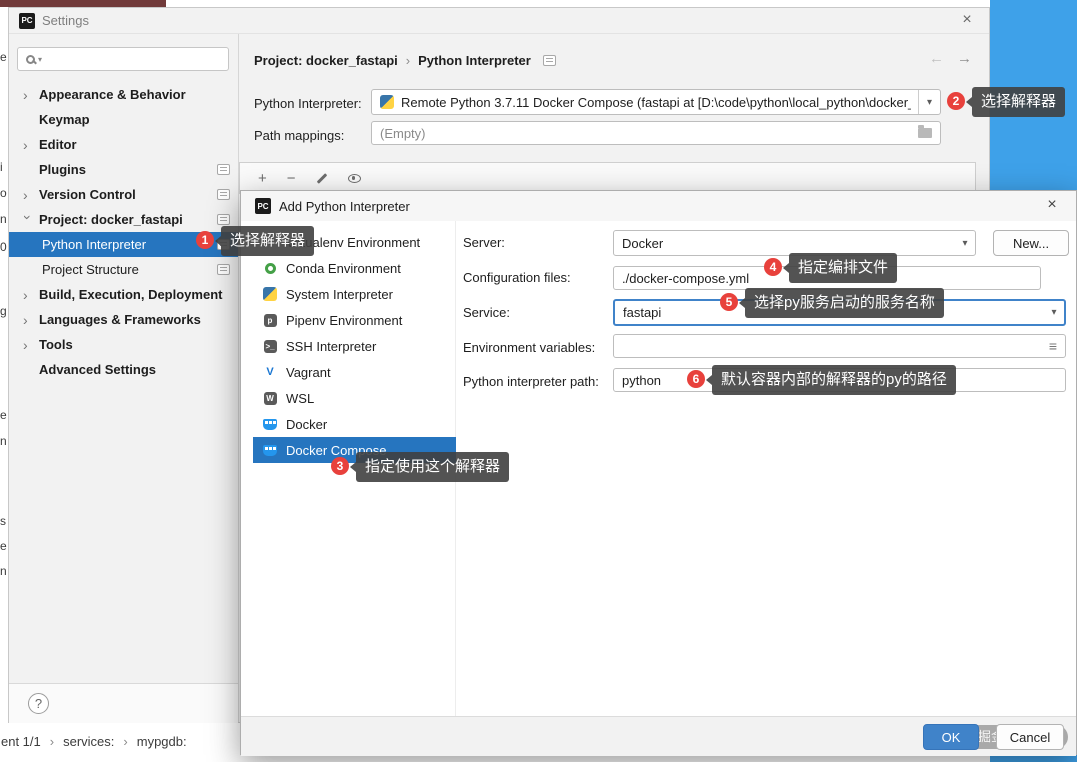 The width and height of the screenshot is (1077, 762). Describe the element at coordinates (123, 169) in the screenshot. I see `sidebar-item-plugins: › Plugins` at that location.